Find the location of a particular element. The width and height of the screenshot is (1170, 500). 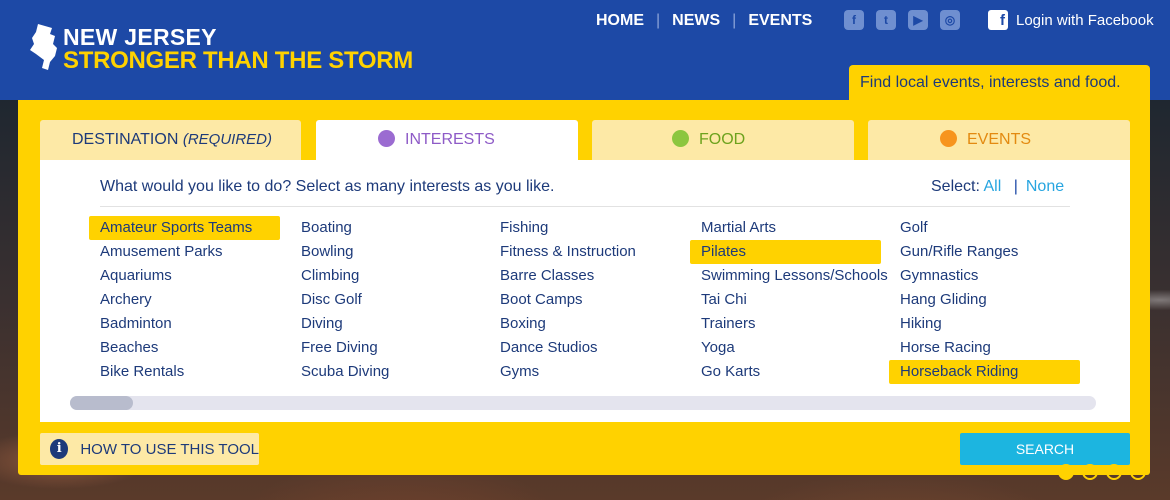

interest-option: Fitness & Instruction is located at coordinates (584, 252).